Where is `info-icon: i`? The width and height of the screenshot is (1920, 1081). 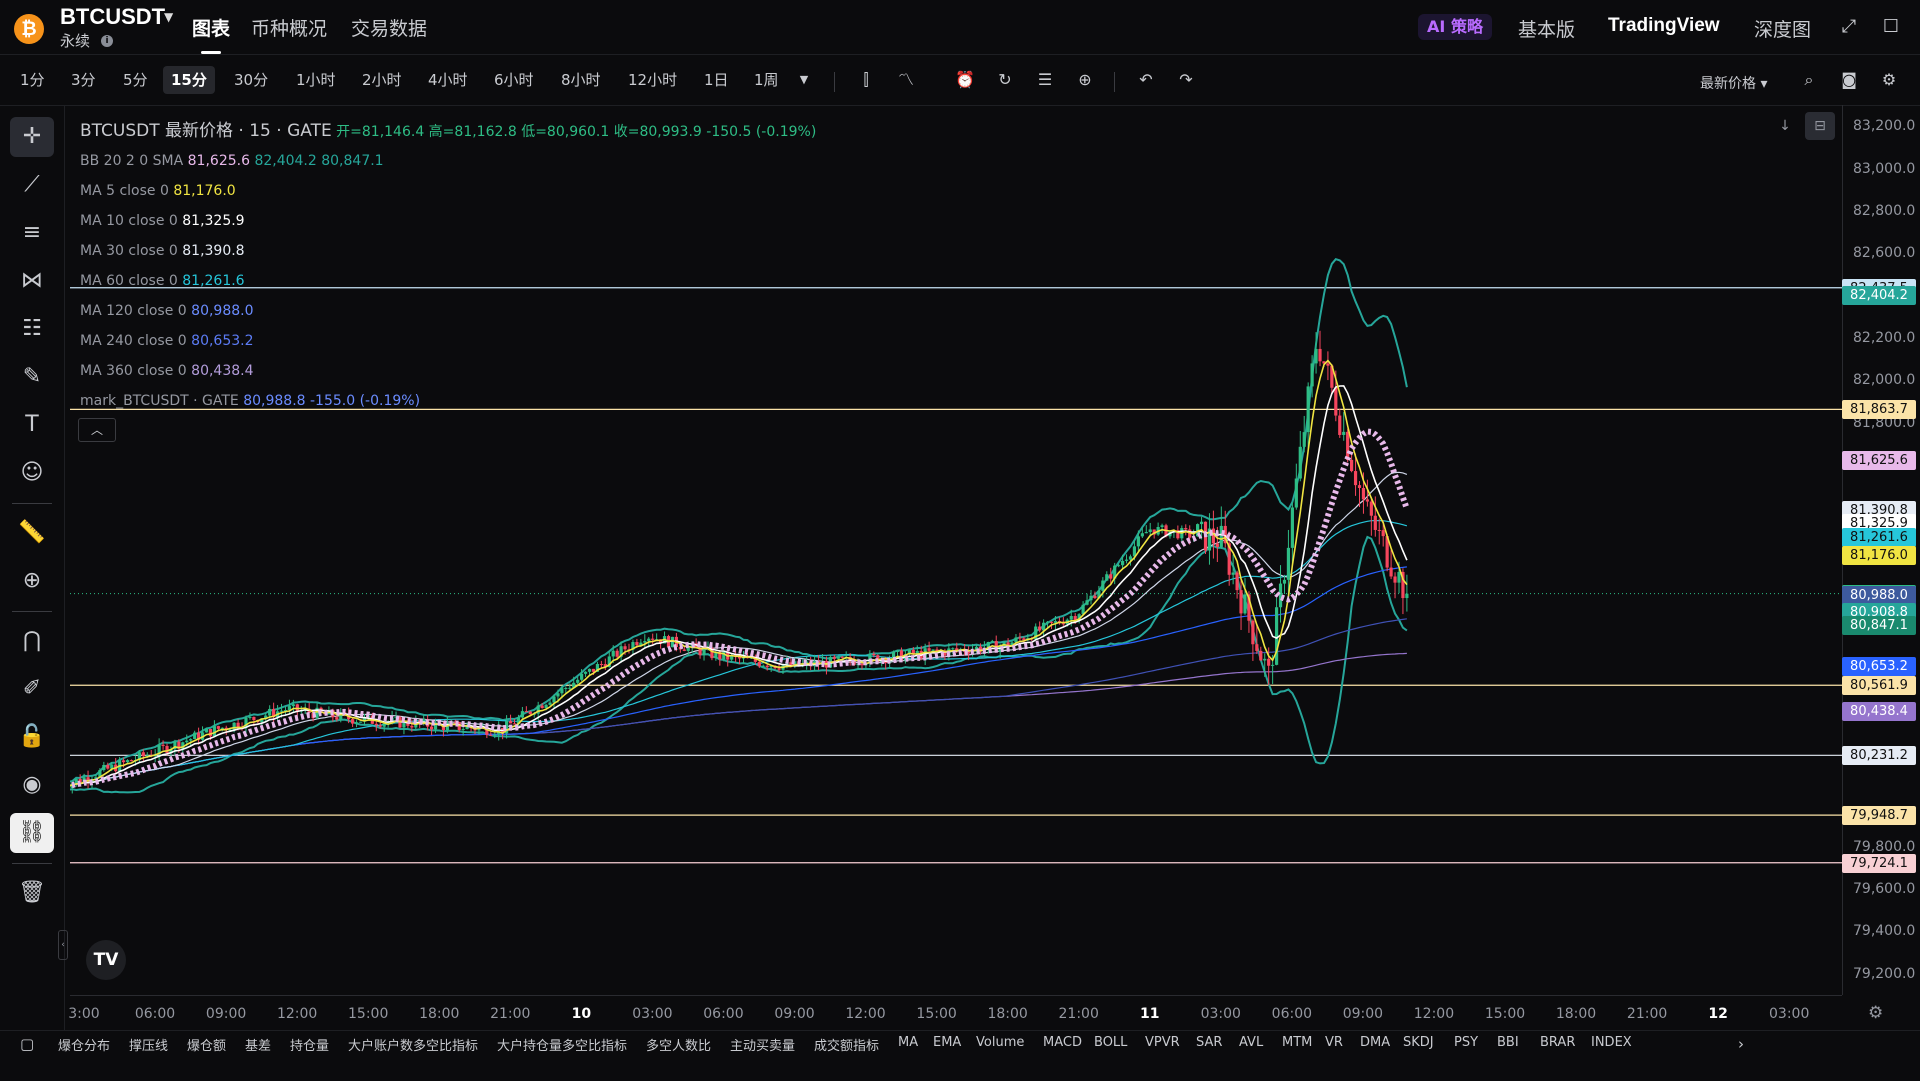
info-icon: i is located at coordinates (107, 41).